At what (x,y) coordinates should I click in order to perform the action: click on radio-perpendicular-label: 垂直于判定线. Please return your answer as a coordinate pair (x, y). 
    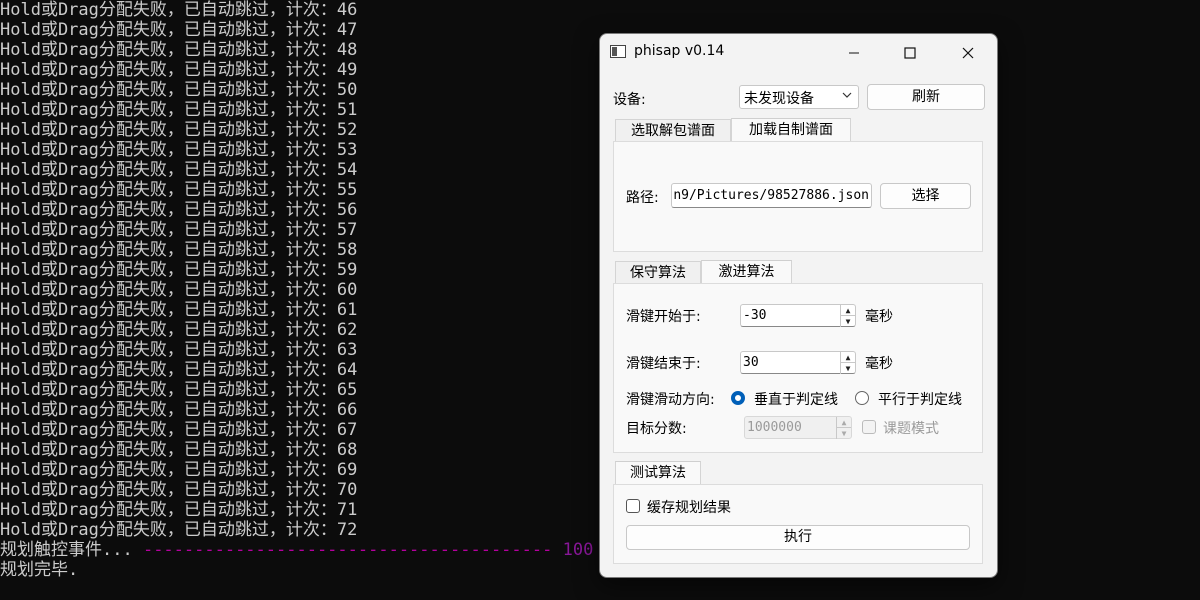
    Looking at the image, I should click on (796, 399).